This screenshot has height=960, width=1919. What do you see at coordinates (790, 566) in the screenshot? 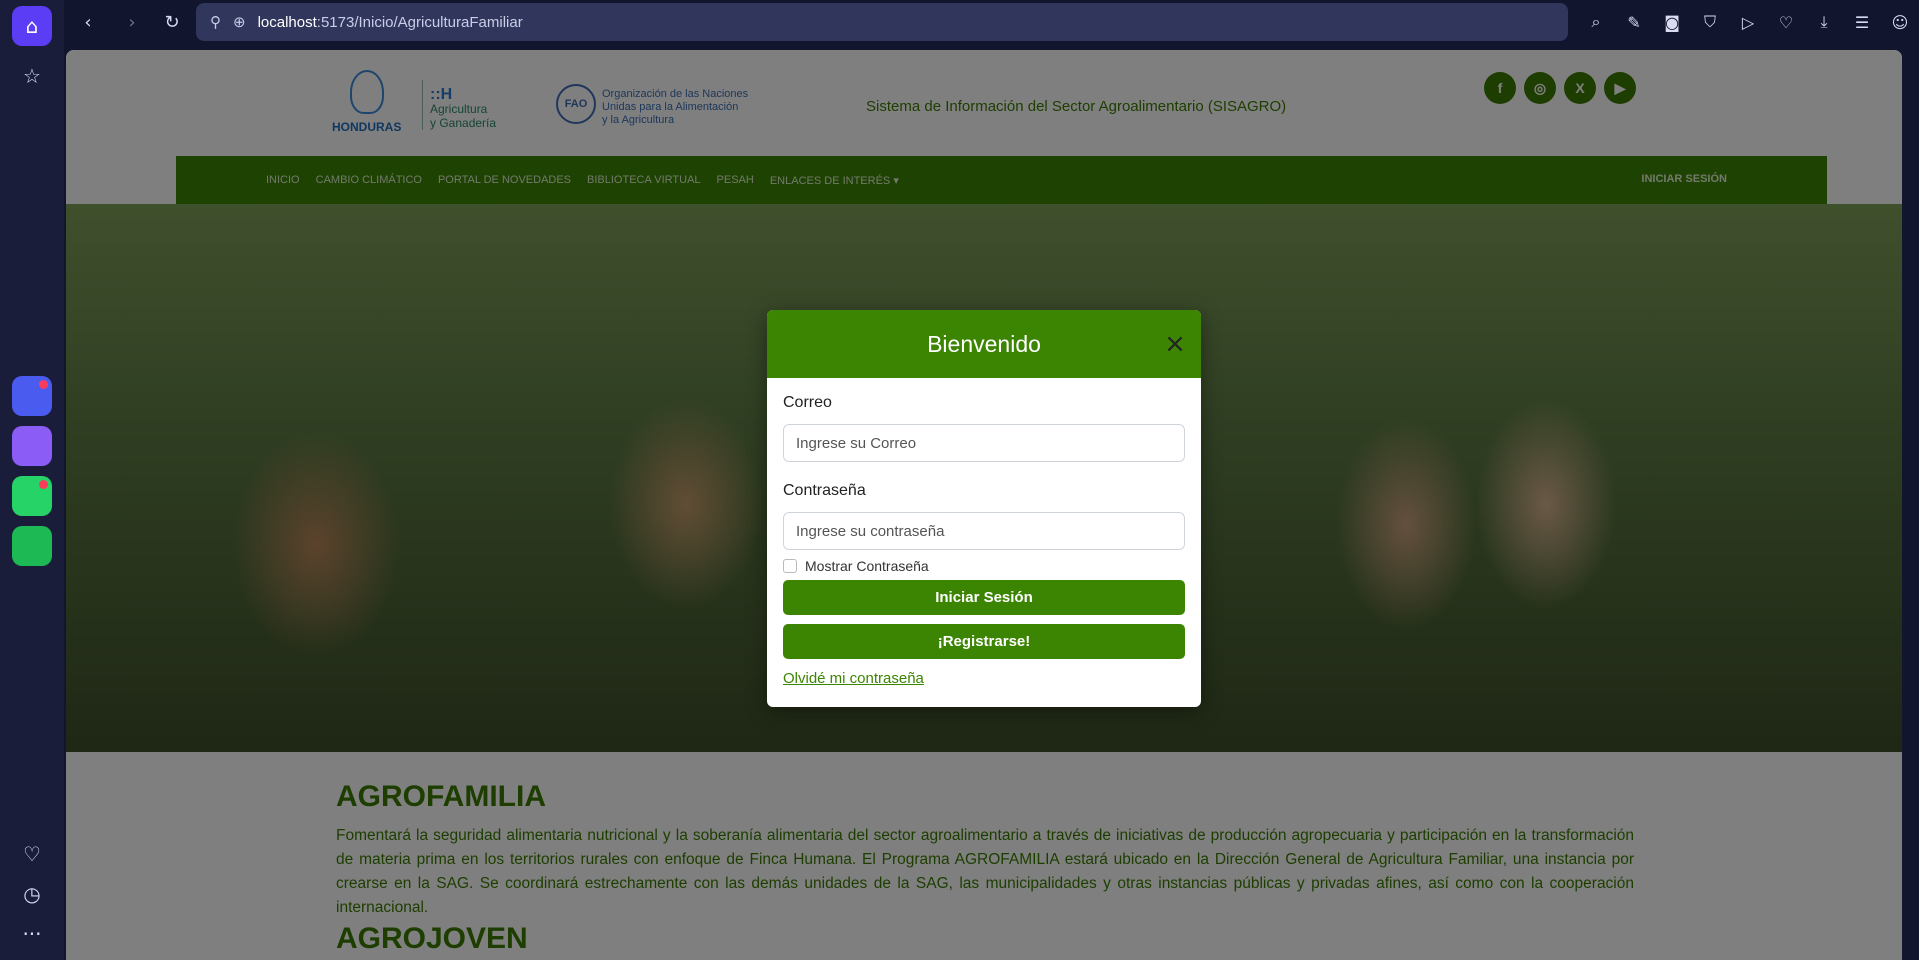
I see `show-password-checkbox` at bounding box center [790, 566].